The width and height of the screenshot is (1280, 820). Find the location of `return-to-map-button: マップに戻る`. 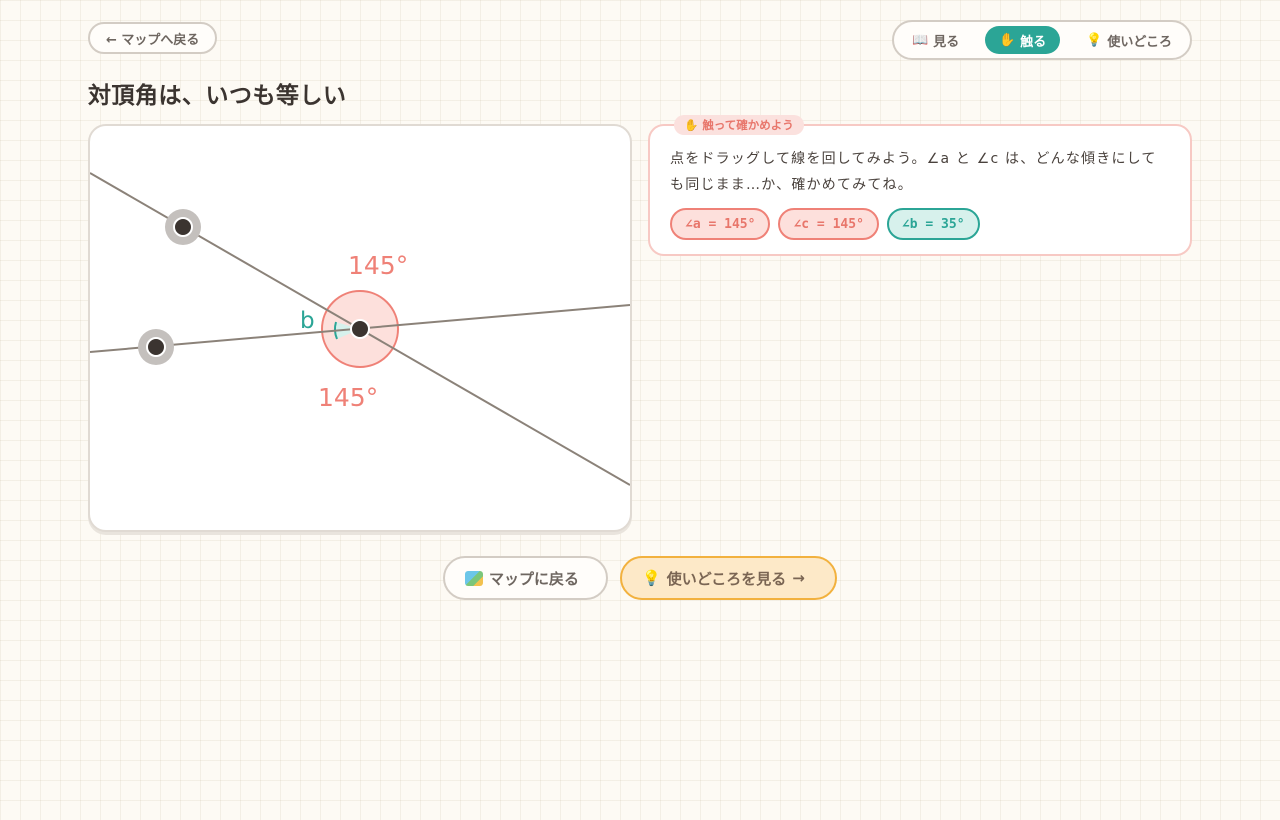

return-to-map-button: マップに戻る is located at coordinates (525, 578).